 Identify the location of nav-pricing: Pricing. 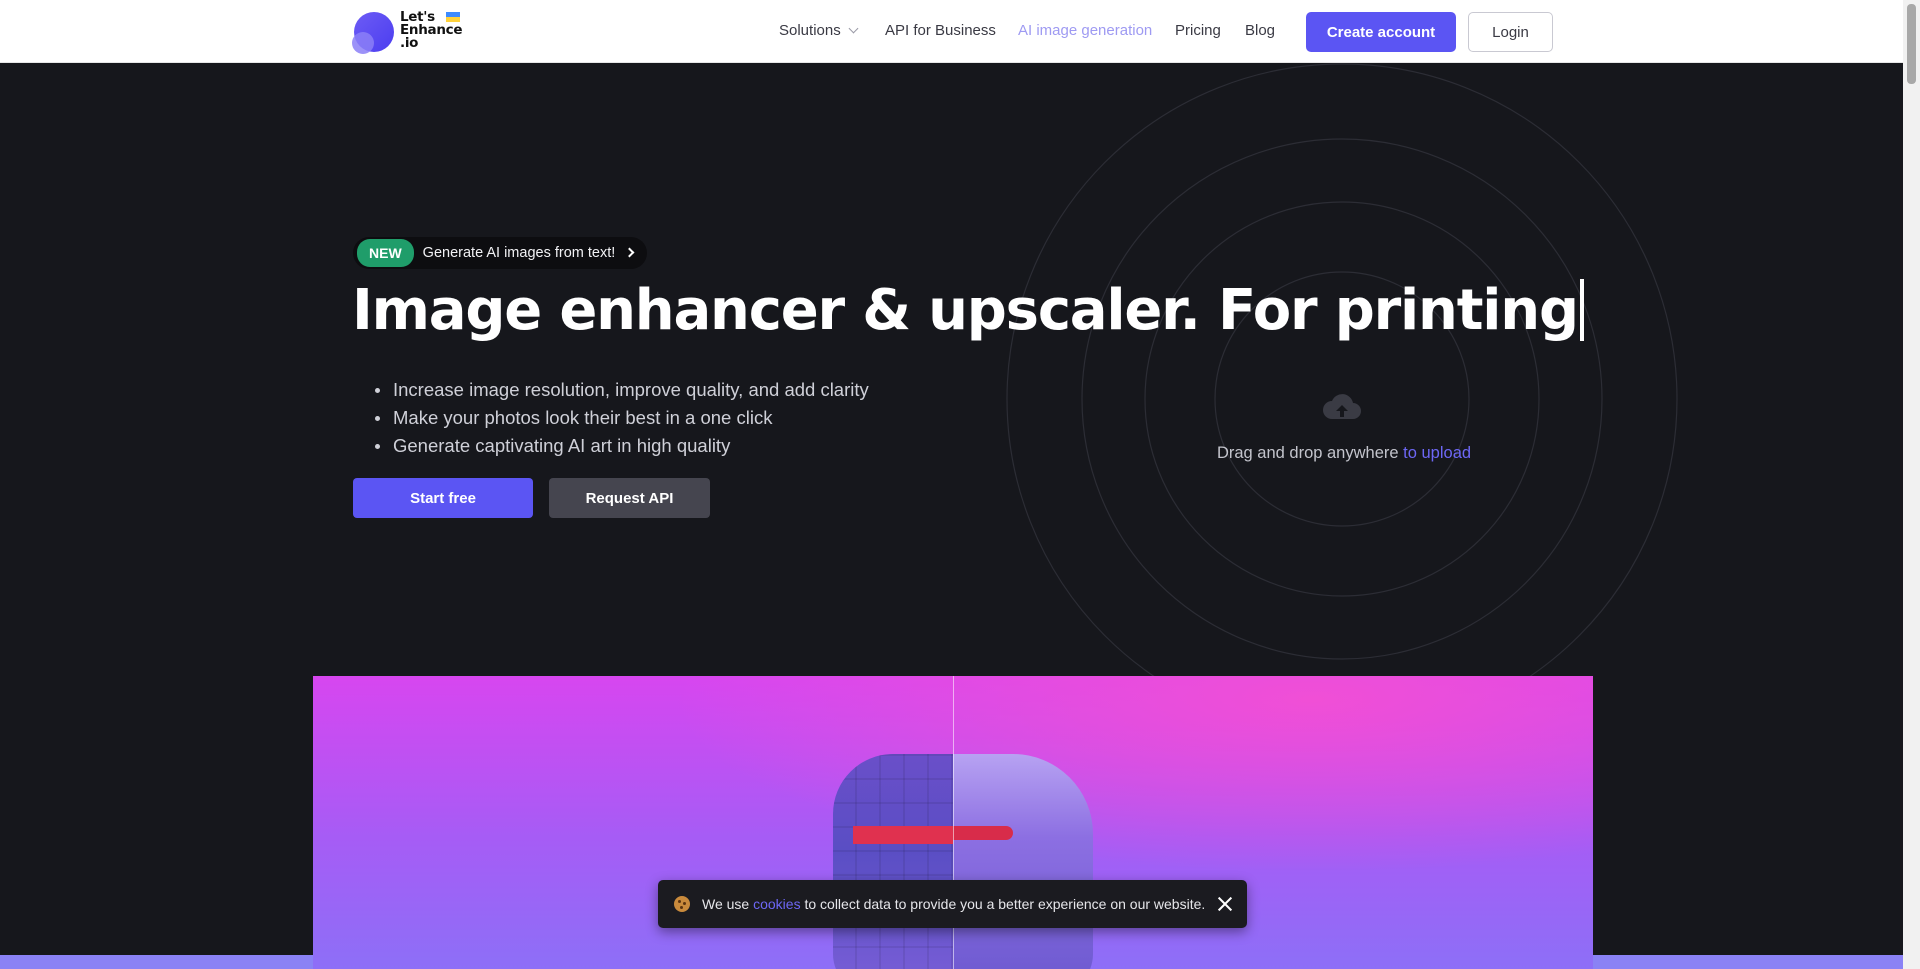
(1198, 30).